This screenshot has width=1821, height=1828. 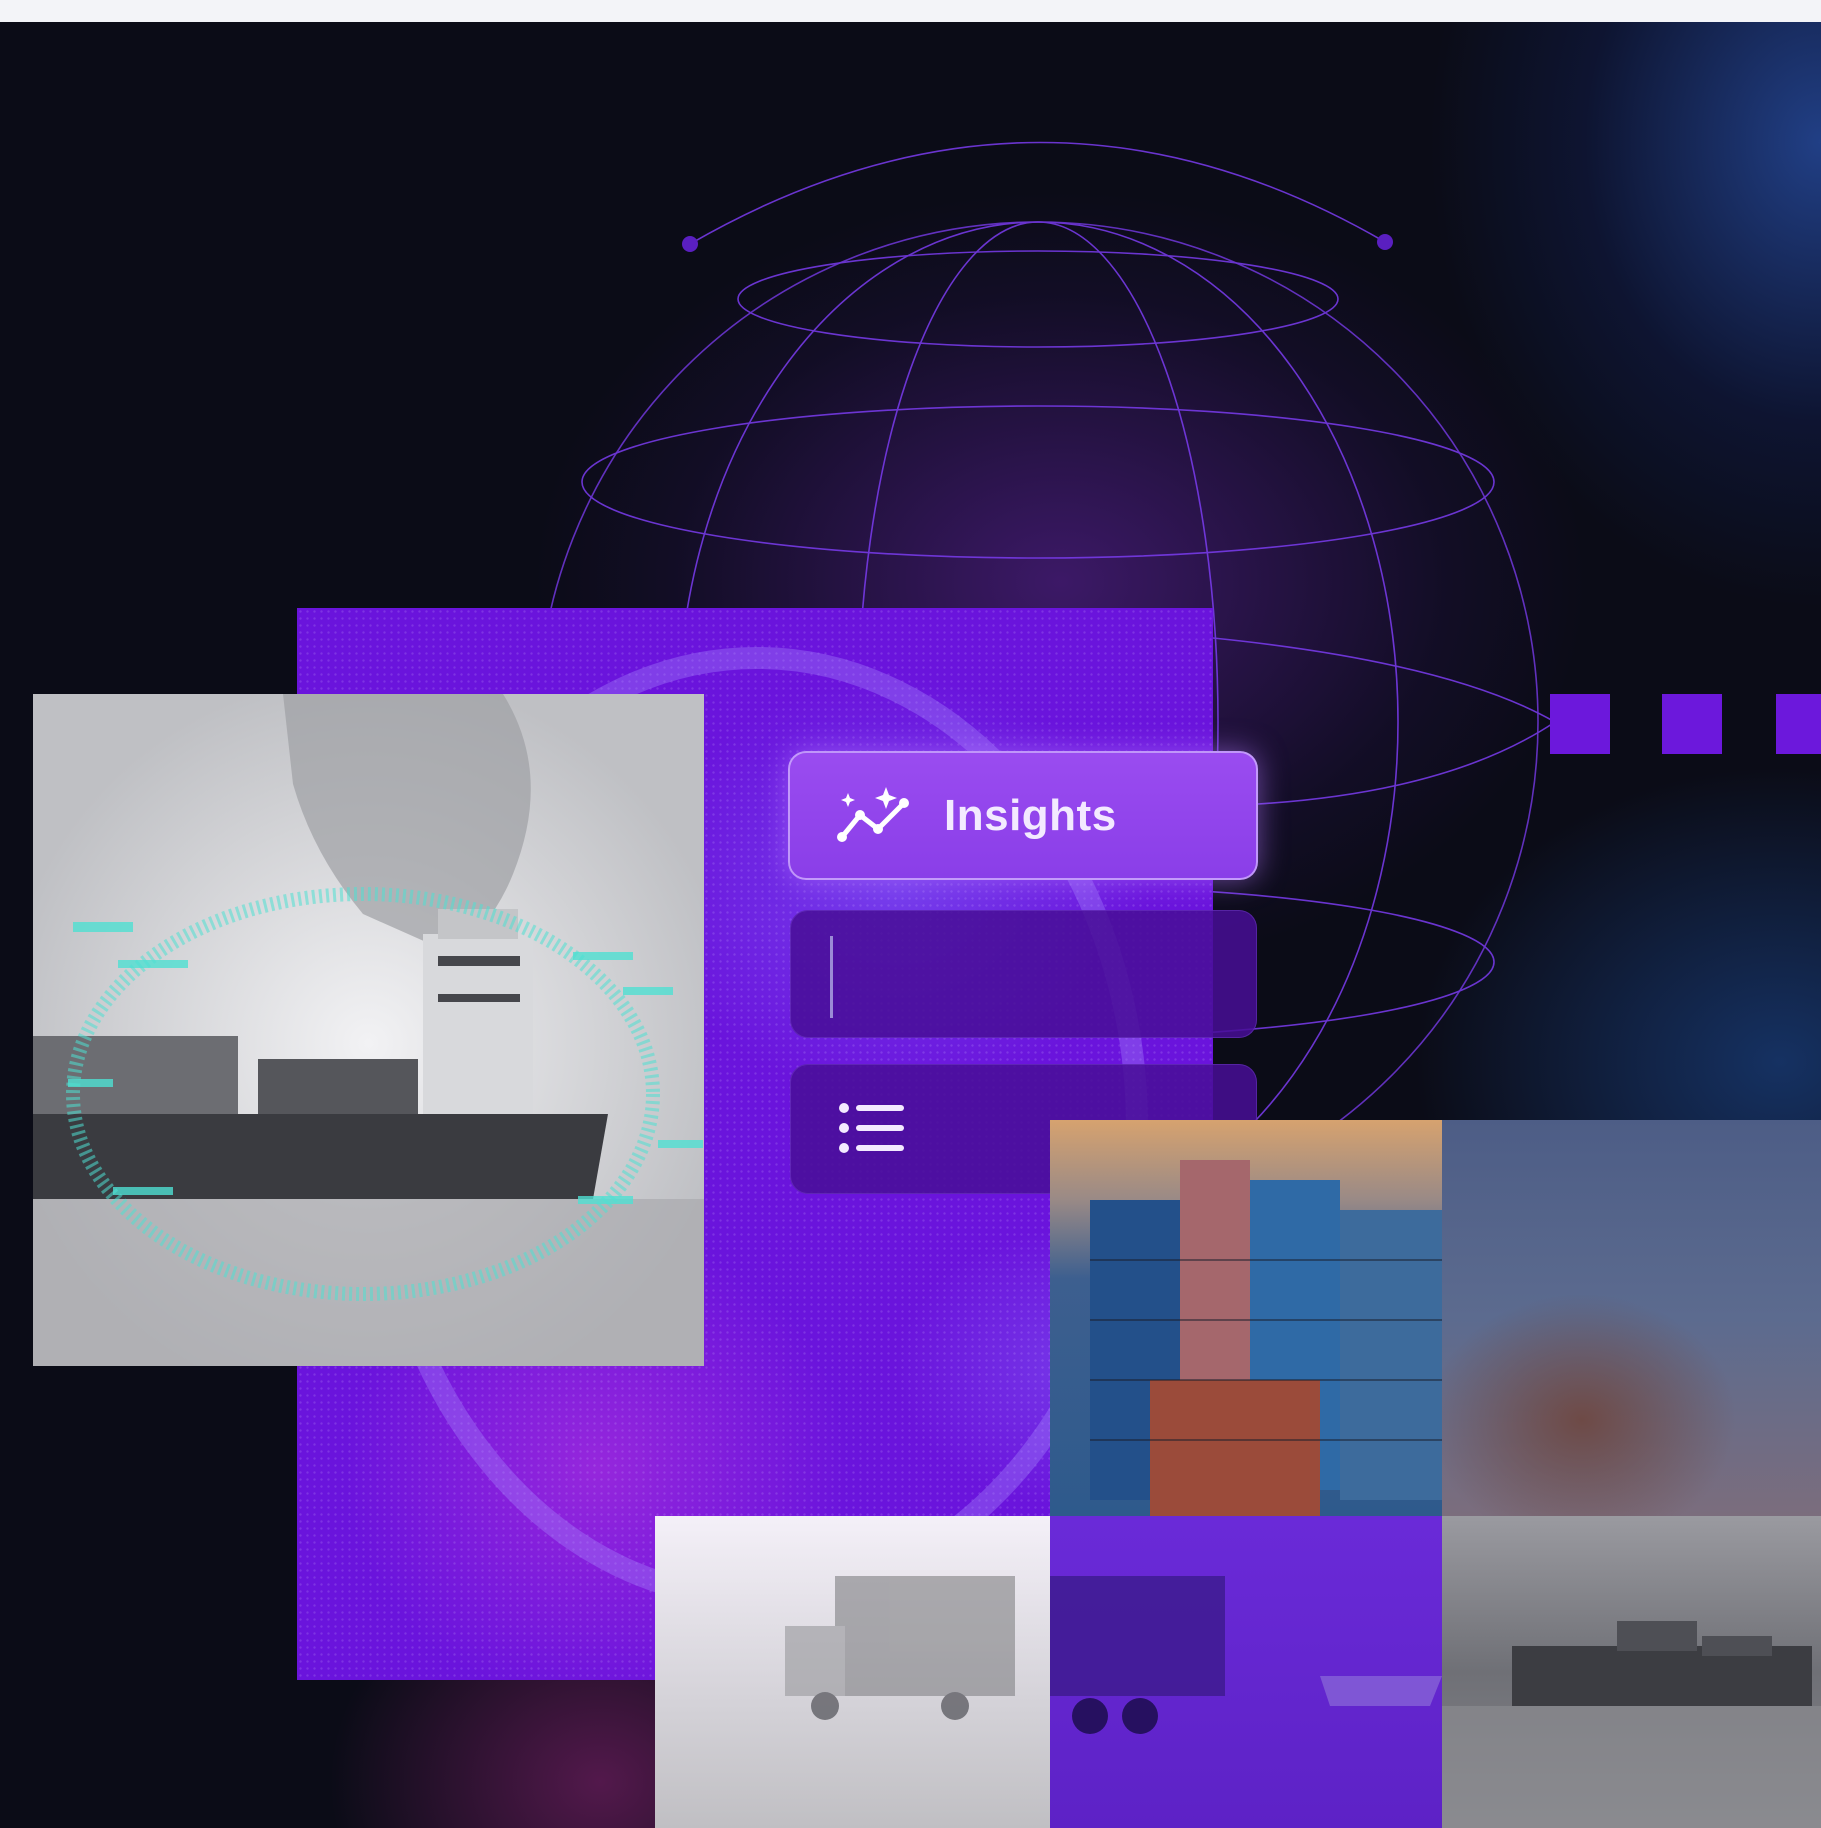 What do you see at coordinates (871, 1128) in the screenshot?
I see `list-icon` at bounding box center [871, 1128].